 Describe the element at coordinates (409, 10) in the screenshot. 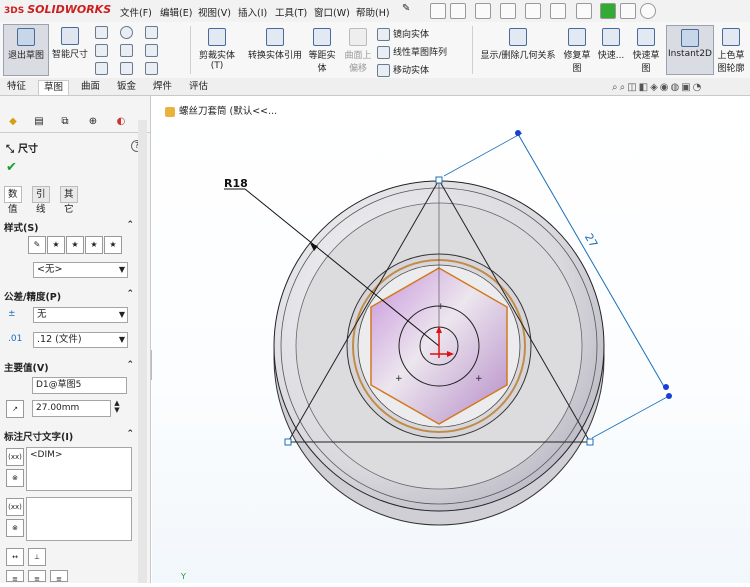

I see `pin-icon: ✎` at that location.